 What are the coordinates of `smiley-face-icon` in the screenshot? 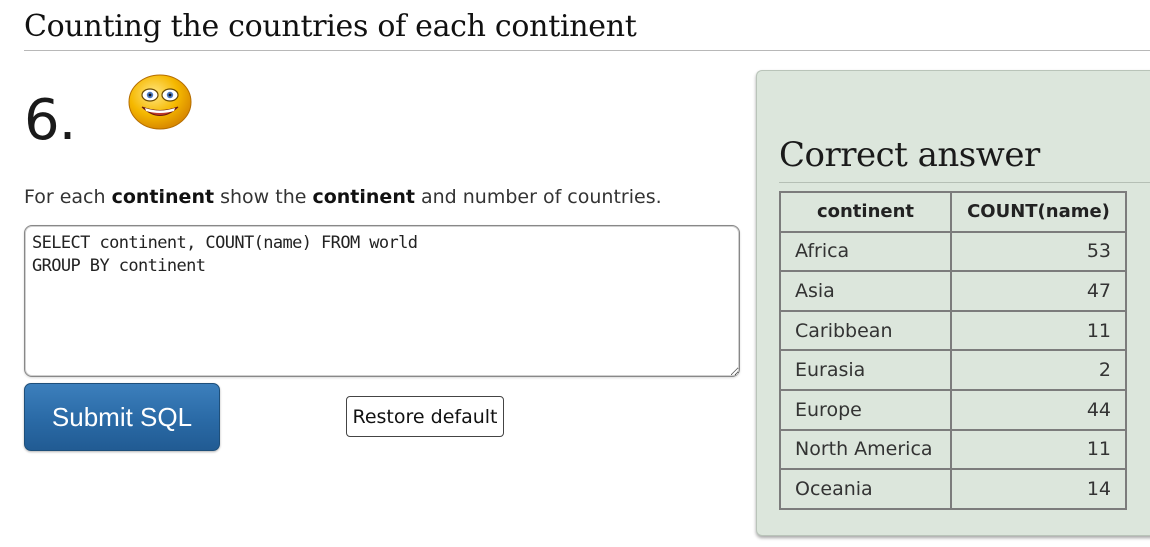 It's located at (160, 102).